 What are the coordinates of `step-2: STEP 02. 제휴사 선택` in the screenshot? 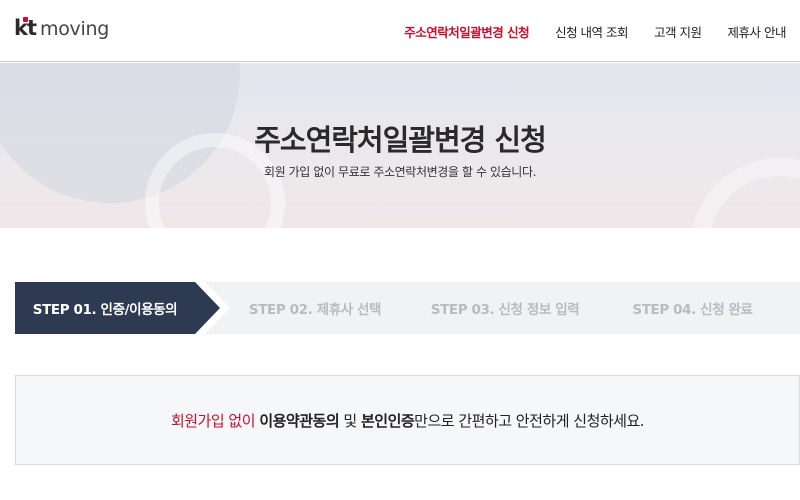 It's located at (315, 308).